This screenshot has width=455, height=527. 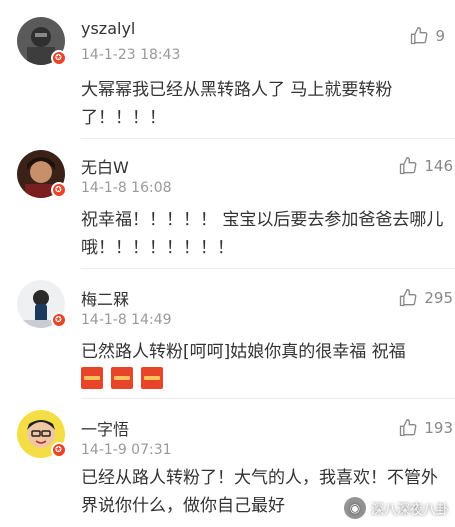 What do you see at coordinates (126, 320) in the screenshot?
I see `timestamp: 14-1-8 14:49` at bounding box center [126, 320].